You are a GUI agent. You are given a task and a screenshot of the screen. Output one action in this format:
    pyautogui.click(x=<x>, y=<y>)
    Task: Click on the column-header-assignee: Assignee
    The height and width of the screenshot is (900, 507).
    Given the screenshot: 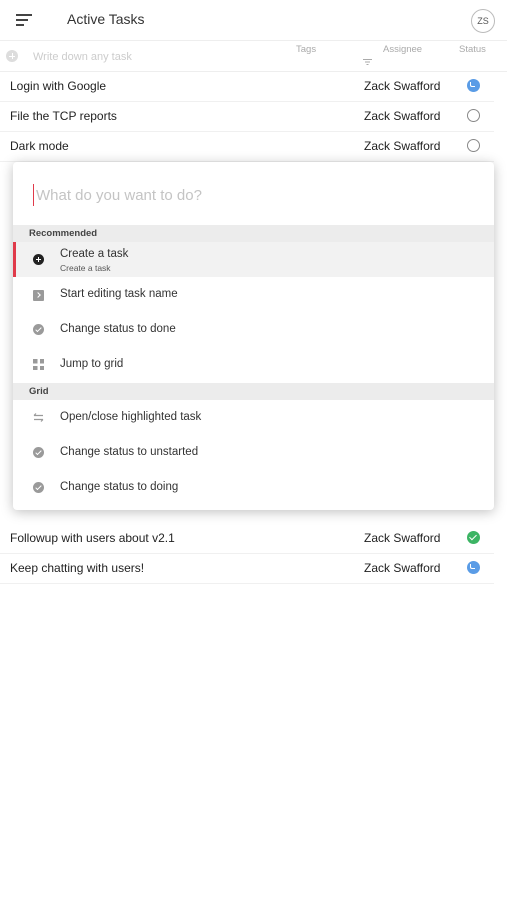 What is the action you would take?
    pyautogui.click(x=402, y=49)
    